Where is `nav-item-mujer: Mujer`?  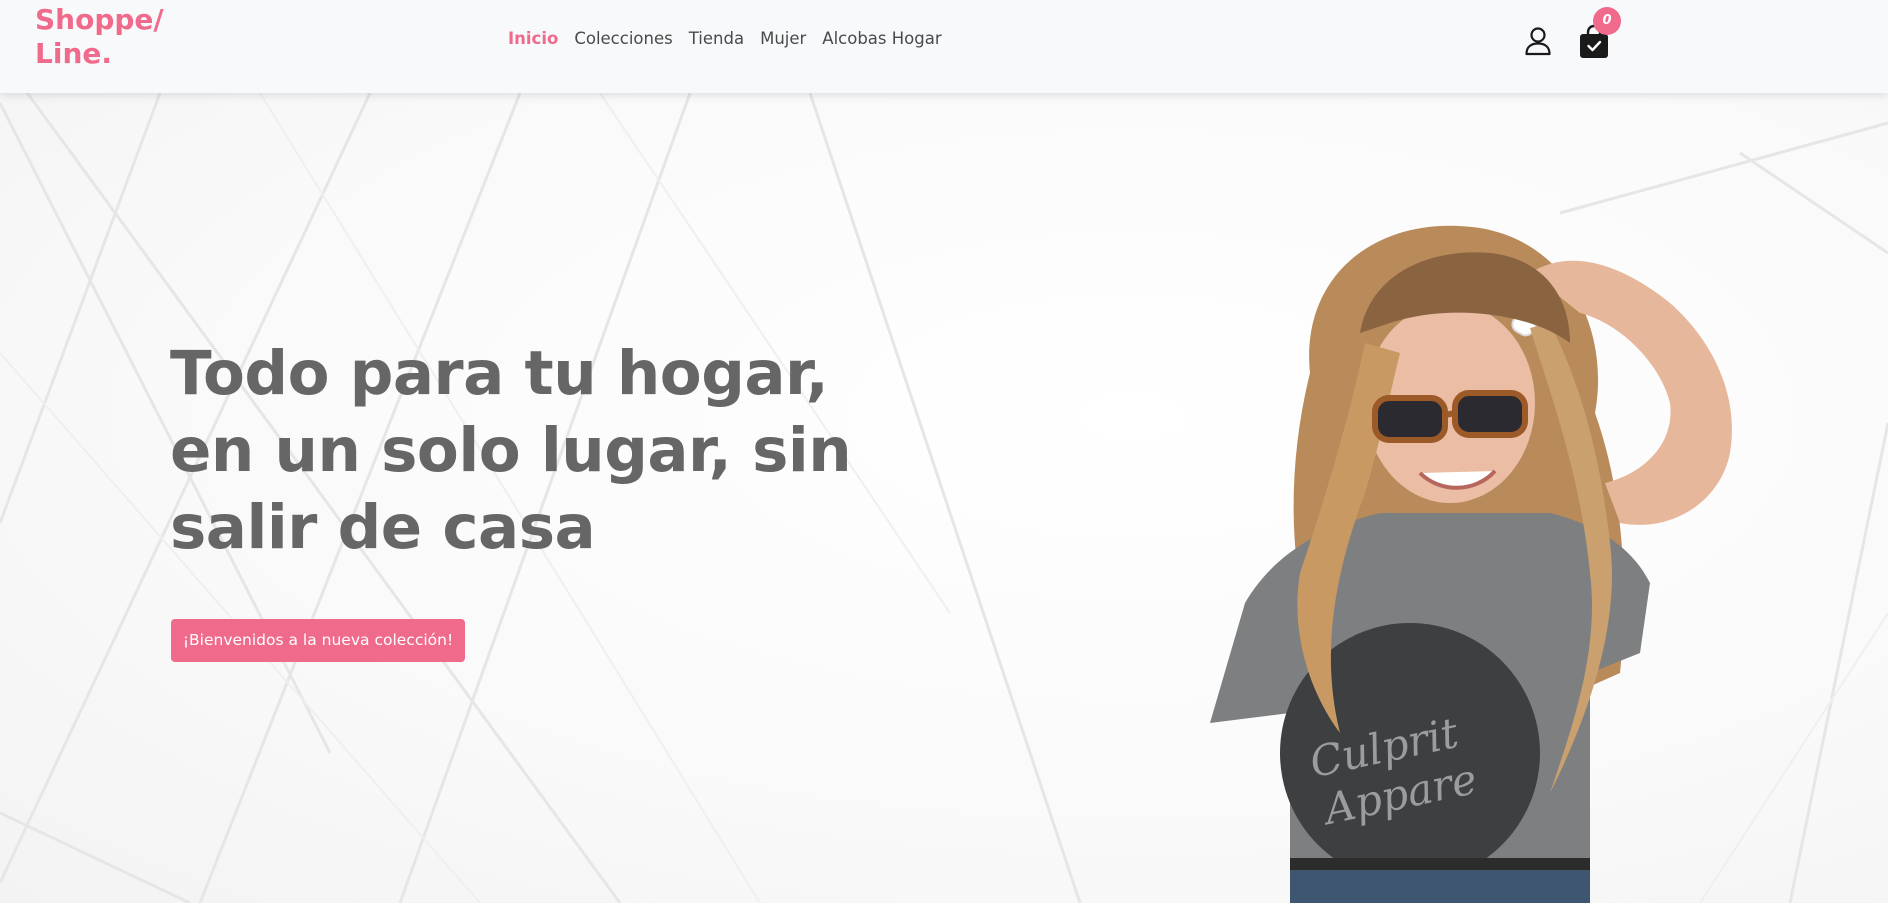 nav-item-mujer: Mujer is located at coordinates (783, 38).